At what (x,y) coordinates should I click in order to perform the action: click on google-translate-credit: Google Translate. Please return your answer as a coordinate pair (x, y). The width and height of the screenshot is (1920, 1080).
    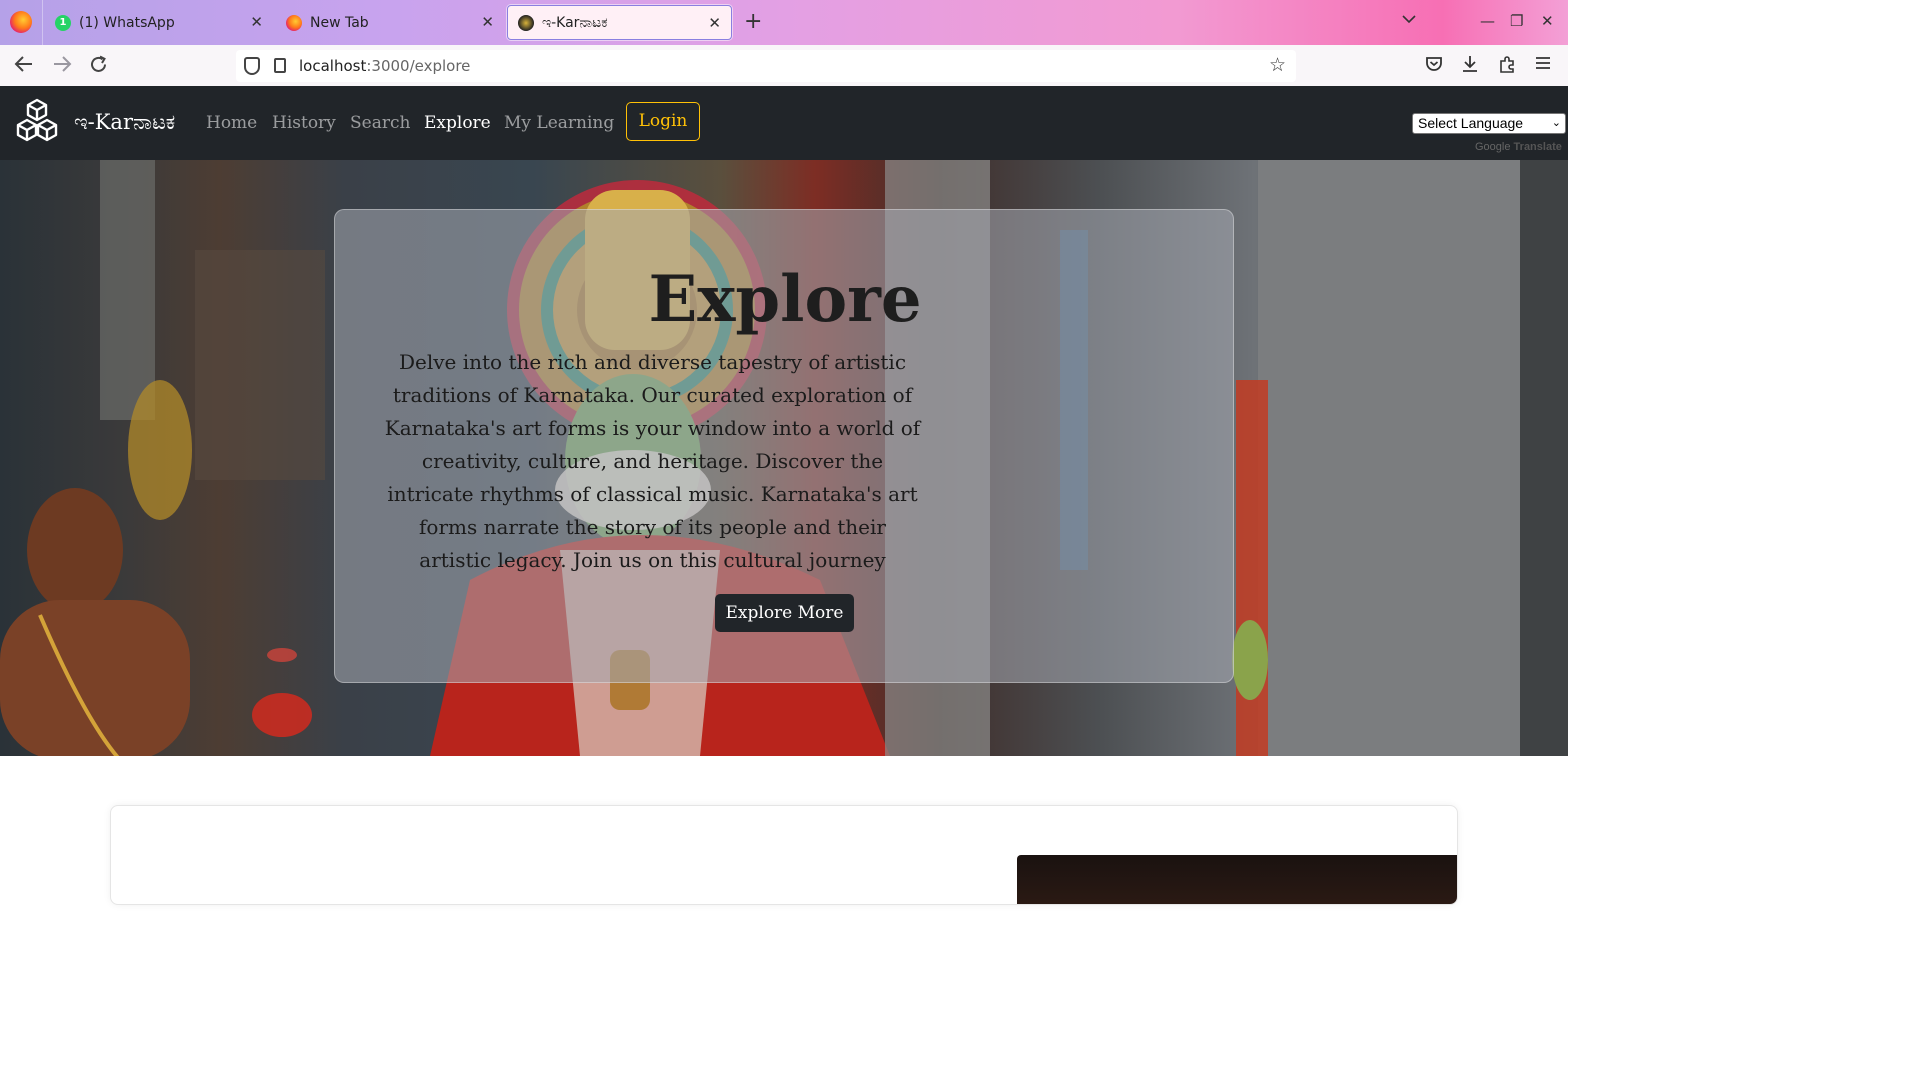
    Looking at the image, I should click on (1518, 147).